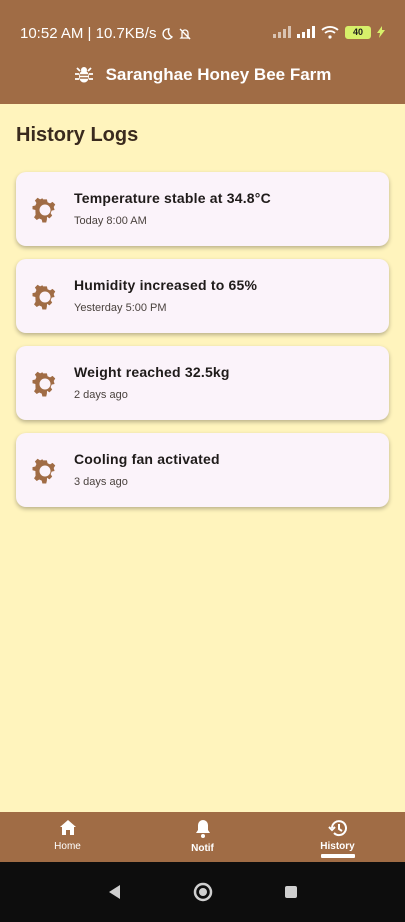 The image size is (405, 922). What do you see at coordinates (381, 32) in the screenshot?
I see `charging-icon` at bounding box center [381, 32].